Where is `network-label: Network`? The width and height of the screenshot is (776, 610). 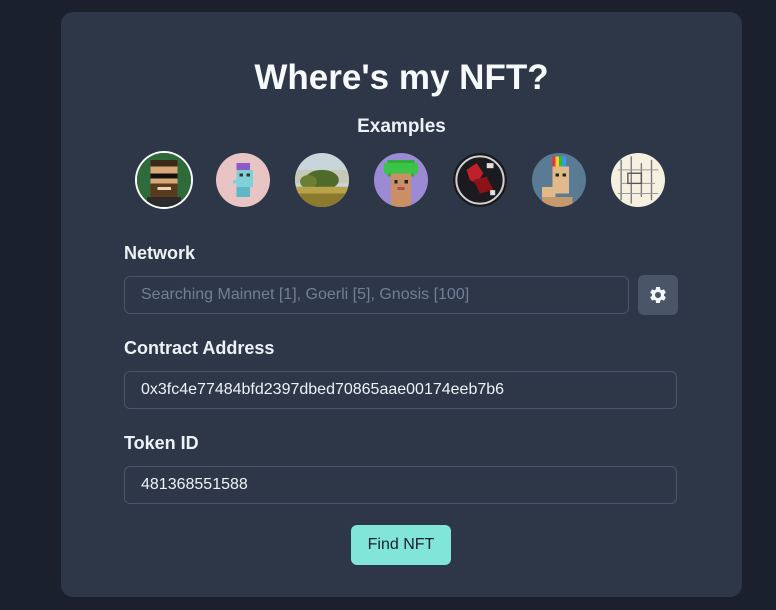 network-label: Network is located at coordinates (160, 253).